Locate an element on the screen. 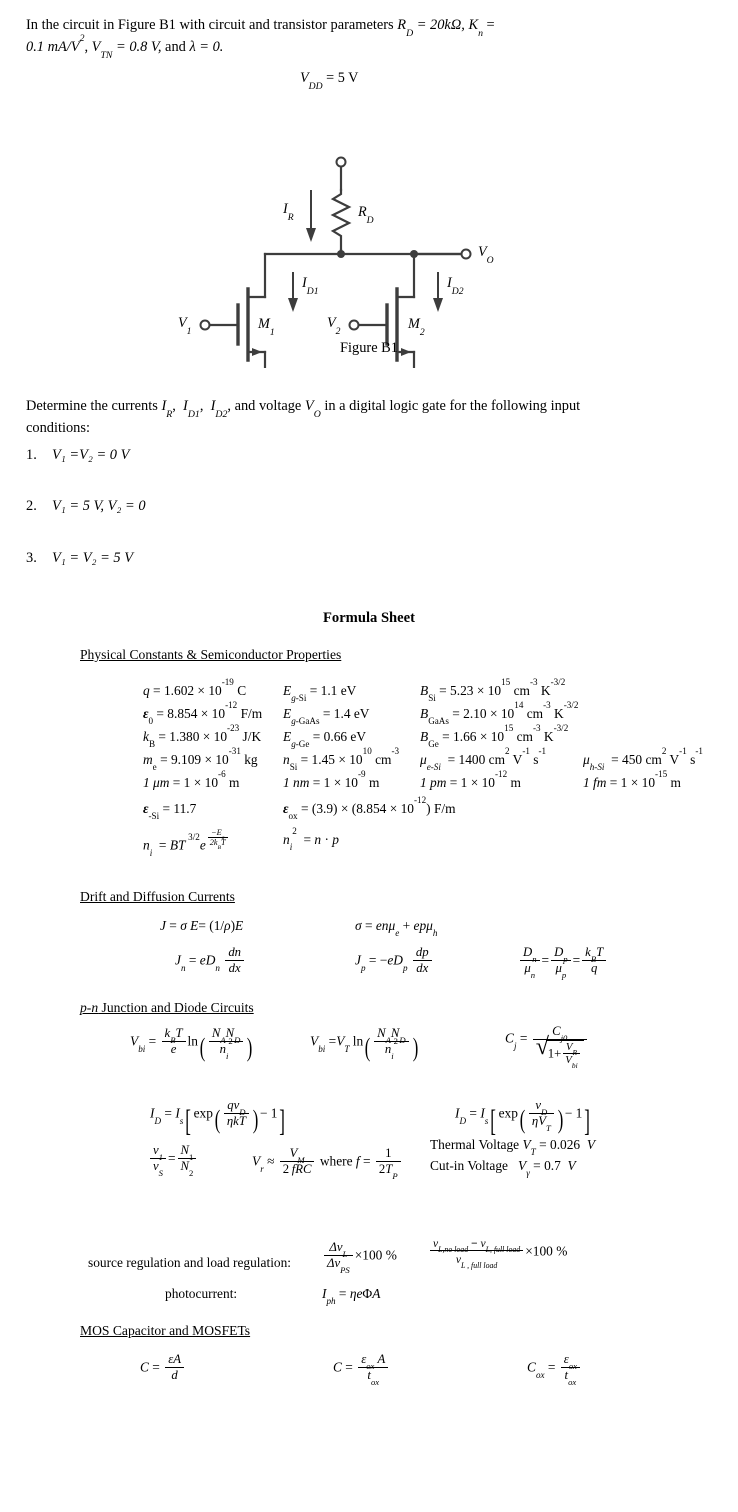 This screenshot has height=1512, width=738. label-m1: M1 is located at coordinates (266, 326).